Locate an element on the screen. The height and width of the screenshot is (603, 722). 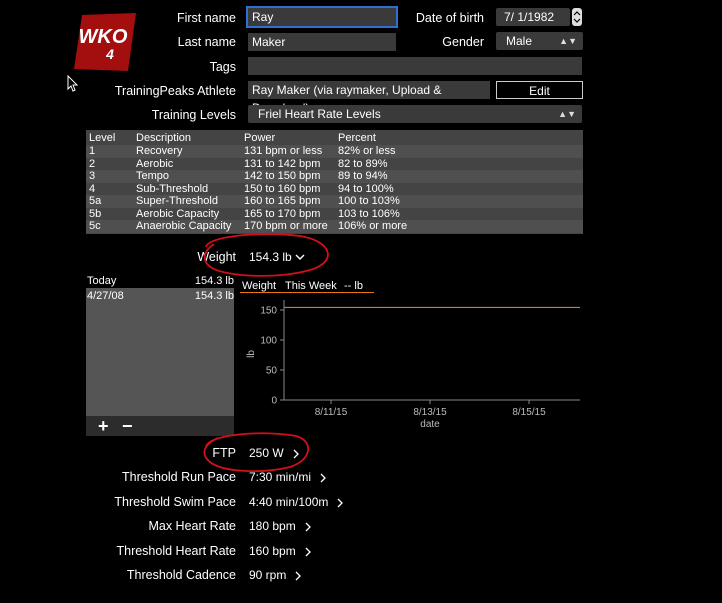
metric-value: 7:30 min/mi is located at coordinates (280, 477).